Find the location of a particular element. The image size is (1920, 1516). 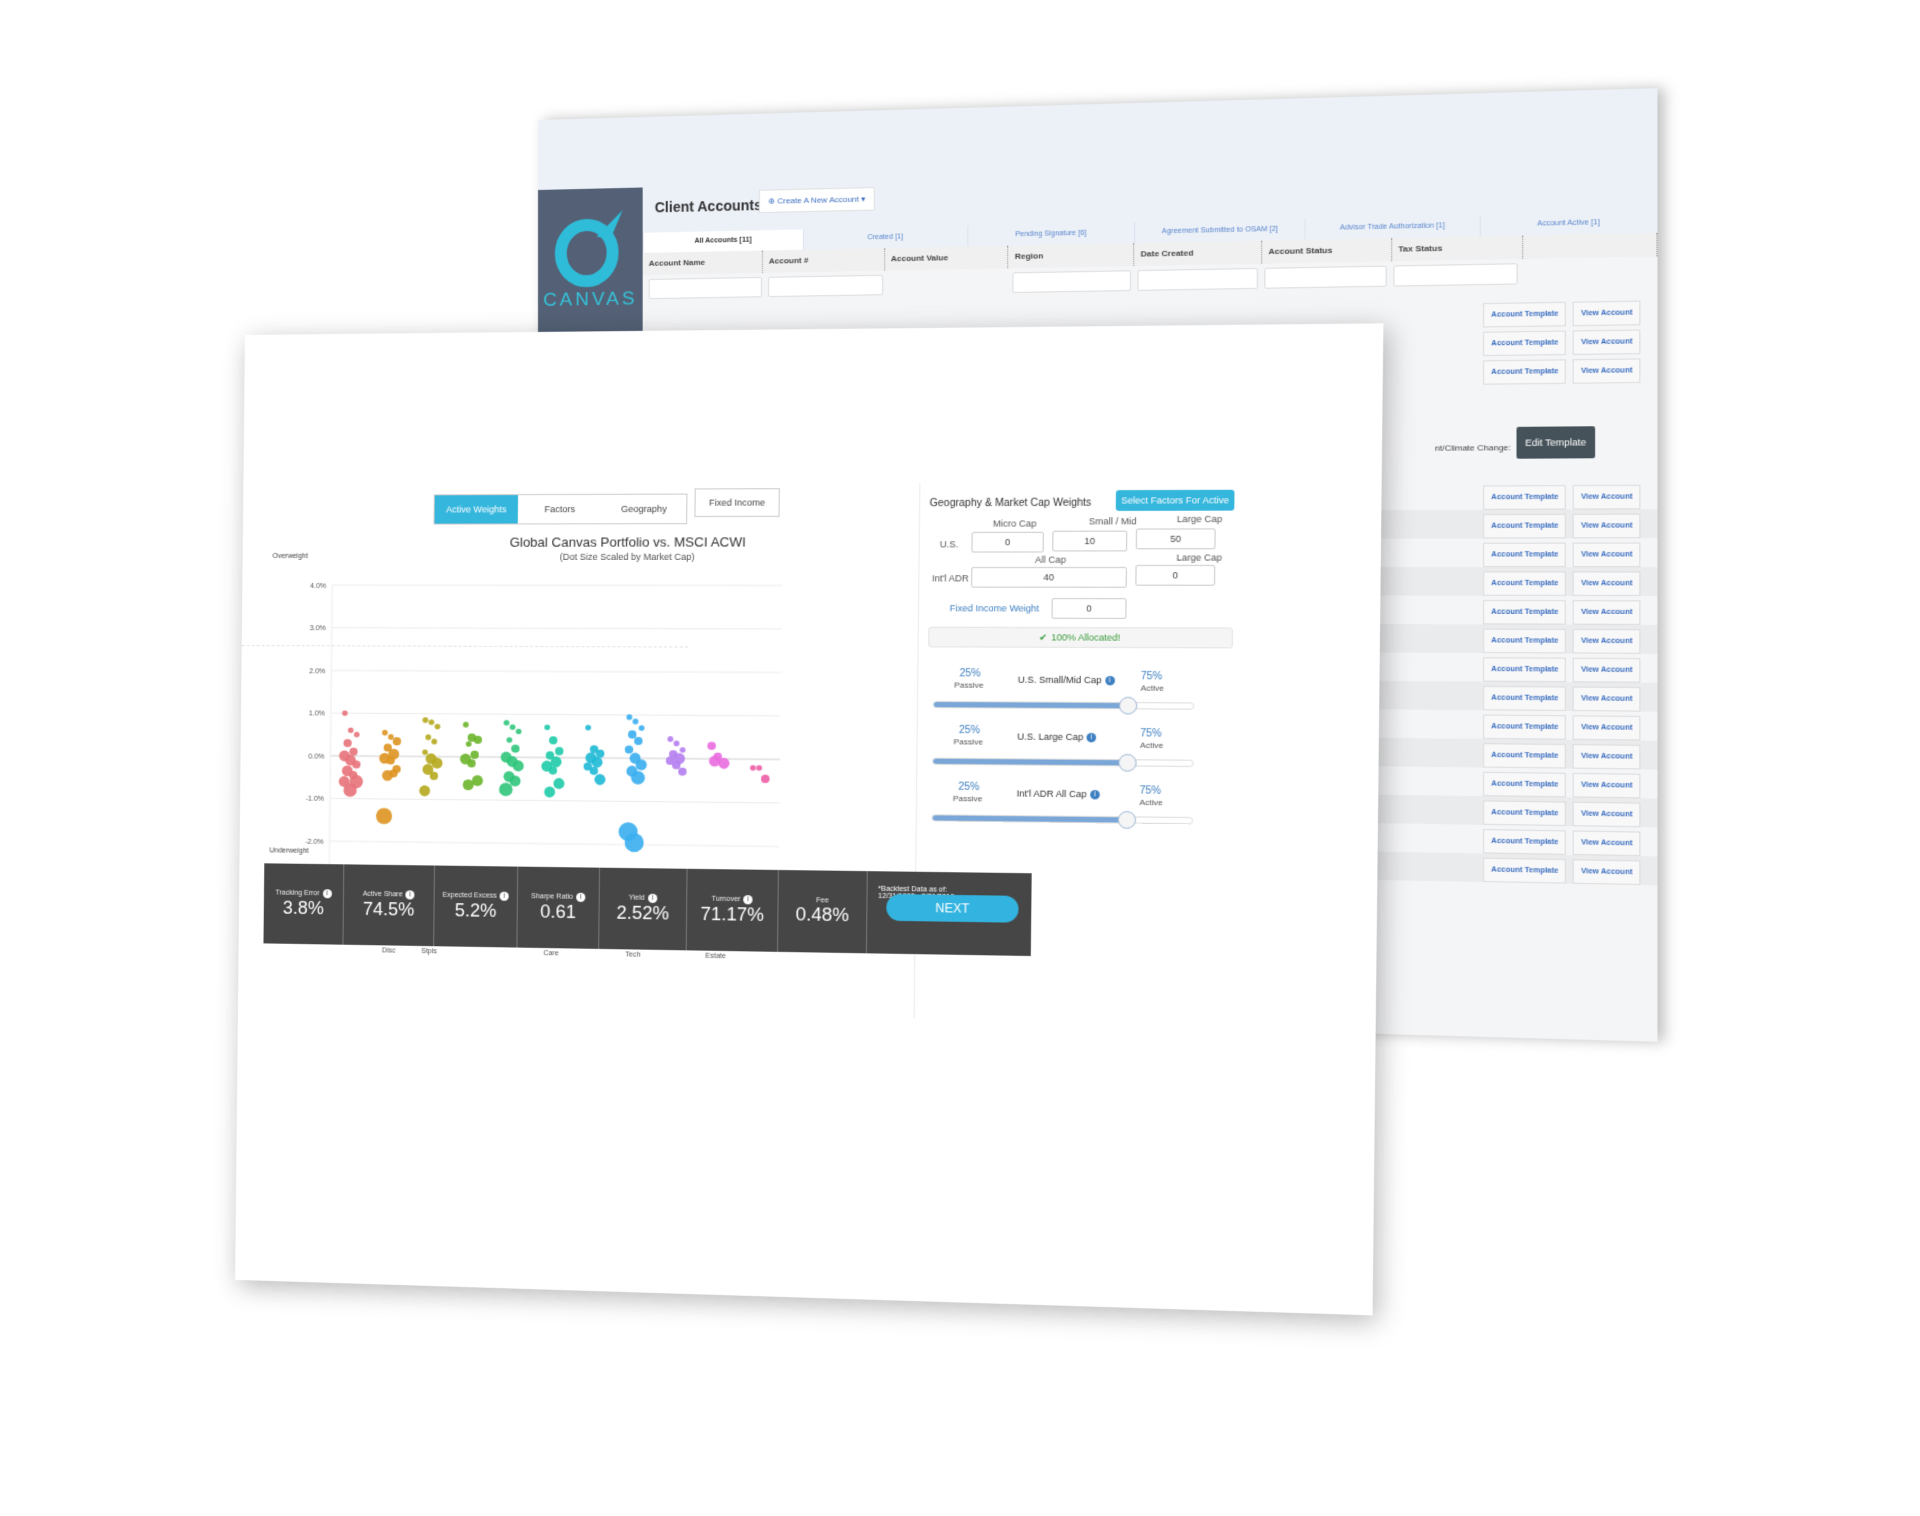

tab-factors: Factors is located at coordinates (559, 509).